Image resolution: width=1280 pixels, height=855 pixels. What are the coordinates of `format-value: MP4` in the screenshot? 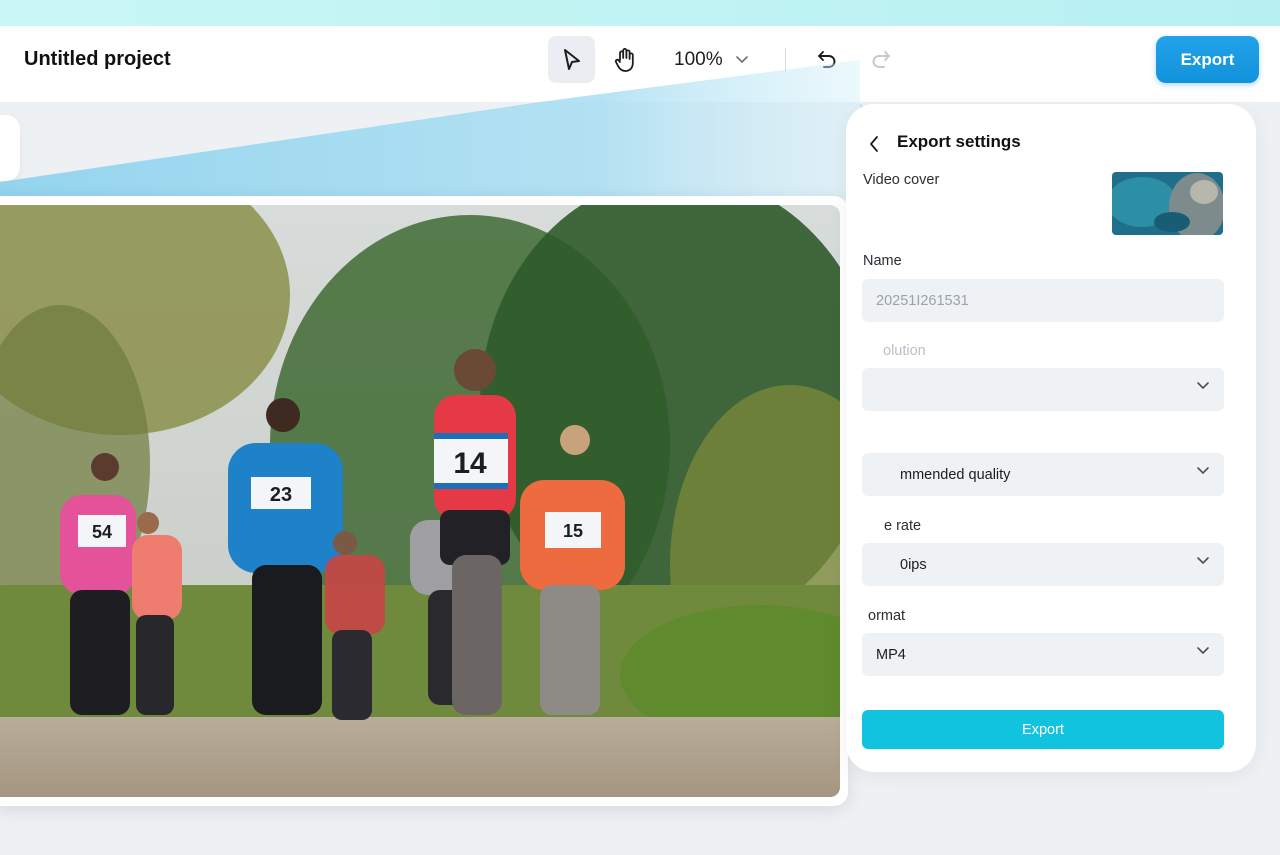 It's located at (891, 654).